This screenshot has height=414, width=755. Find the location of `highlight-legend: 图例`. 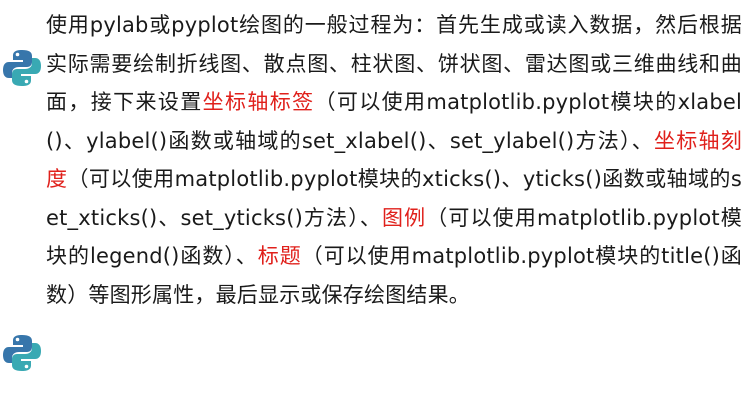

highlight-legend: 图例 is located at coordinates (404, 217).